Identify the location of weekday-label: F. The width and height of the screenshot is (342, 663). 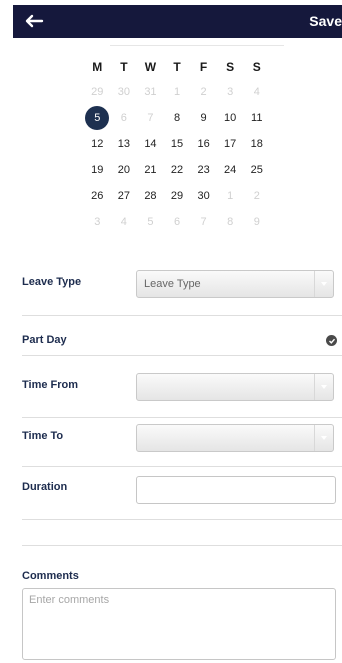
(203, 67).